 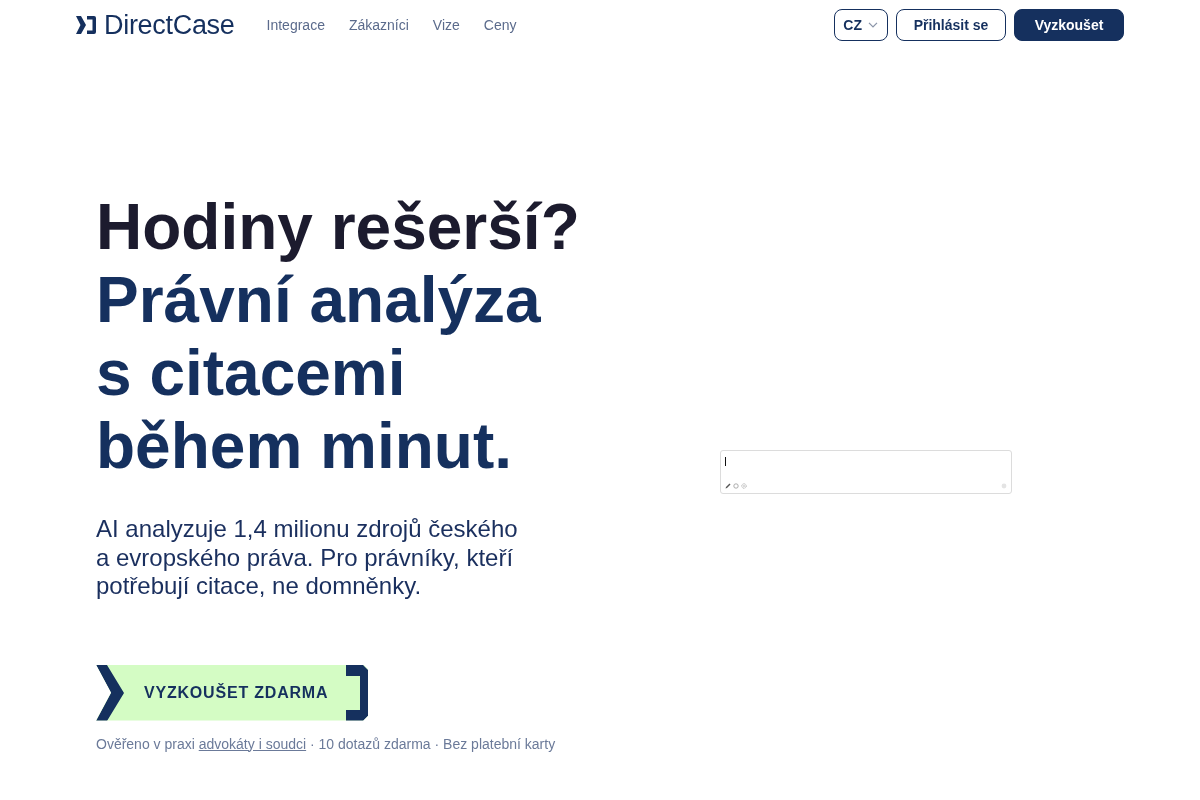 What do you see at coordinates (743, 485) in the screenshot?
I see `gear-icon` at bounding box center [743, 485].